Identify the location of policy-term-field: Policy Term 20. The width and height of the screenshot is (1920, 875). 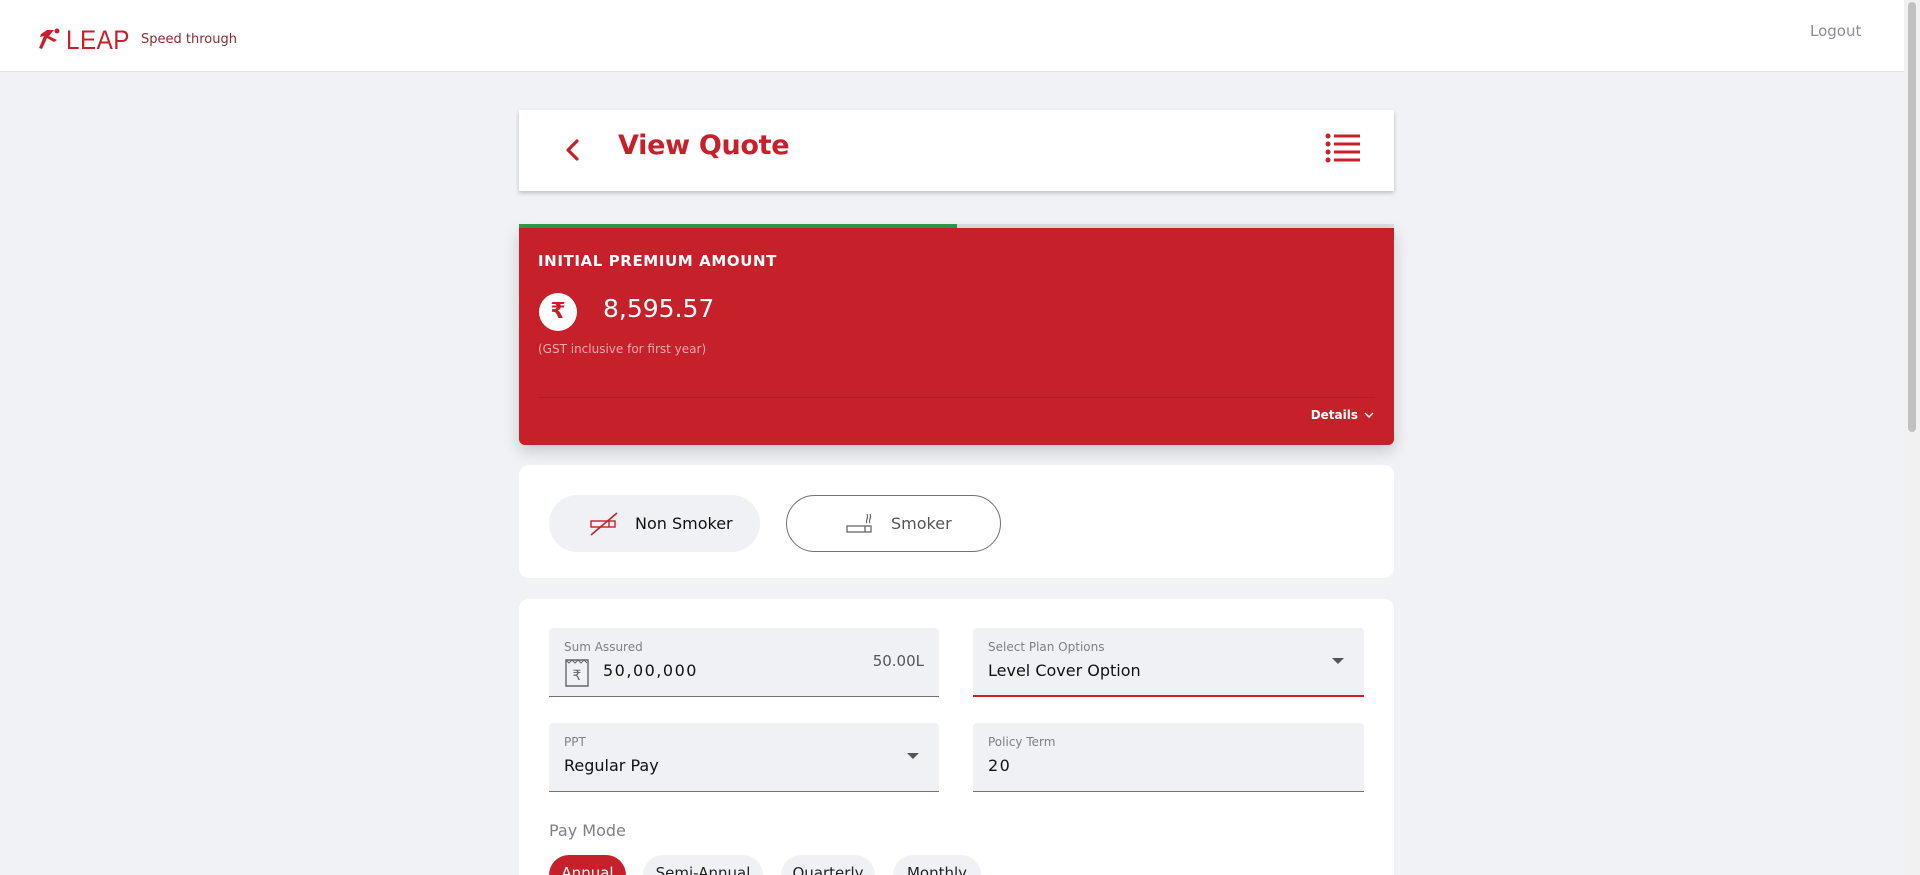
(1168, 757).